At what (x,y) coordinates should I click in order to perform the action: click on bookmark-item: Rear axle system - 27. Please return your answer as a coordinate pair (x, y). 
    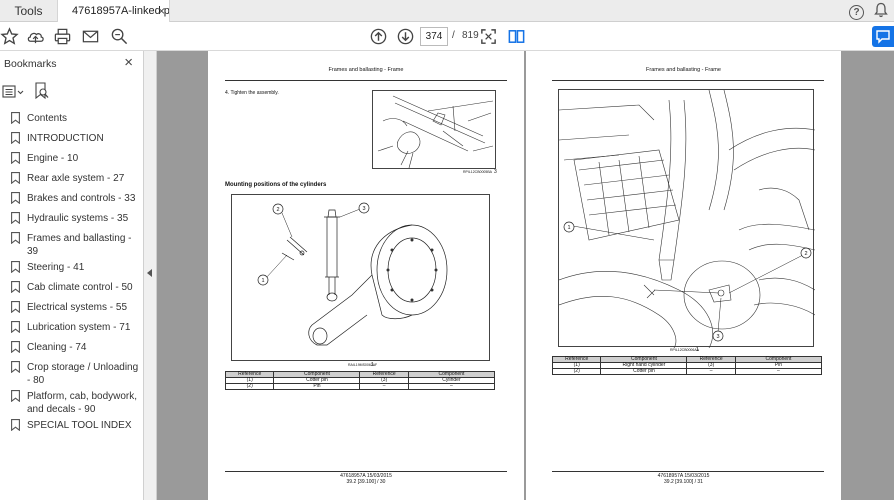
    Looking at the image, I should click on (72, 179).